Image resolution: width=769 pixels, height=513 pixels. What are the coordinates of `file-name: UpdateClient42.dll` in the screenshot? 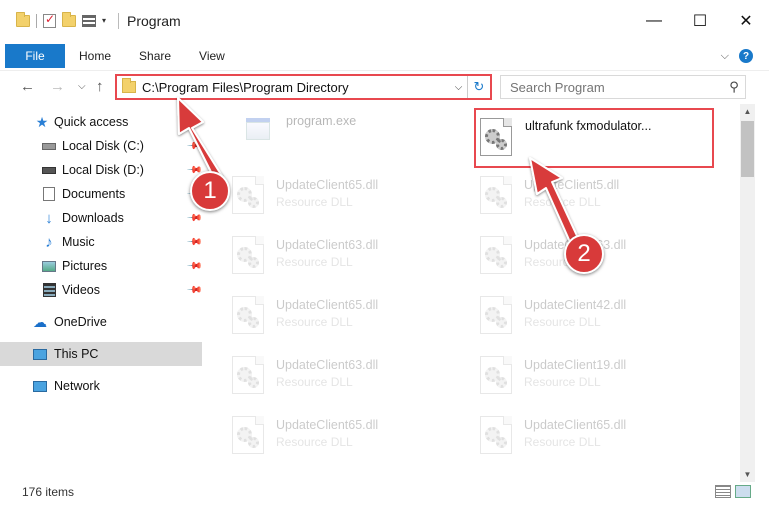 It's located at (575, 305).